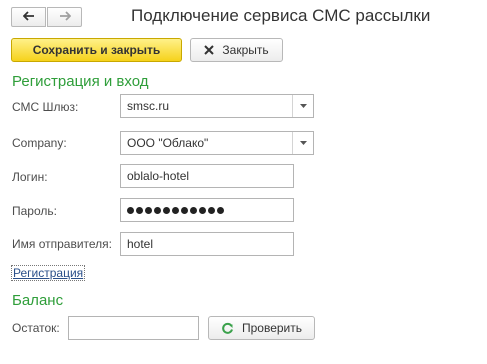 The width and height of the screenshot is (487, 364). What do you see at coordinates (281, 15) in the screenshot?
I see `window-title: Подключение сервиса СМС рассылки` at bounding box center [281, 15].